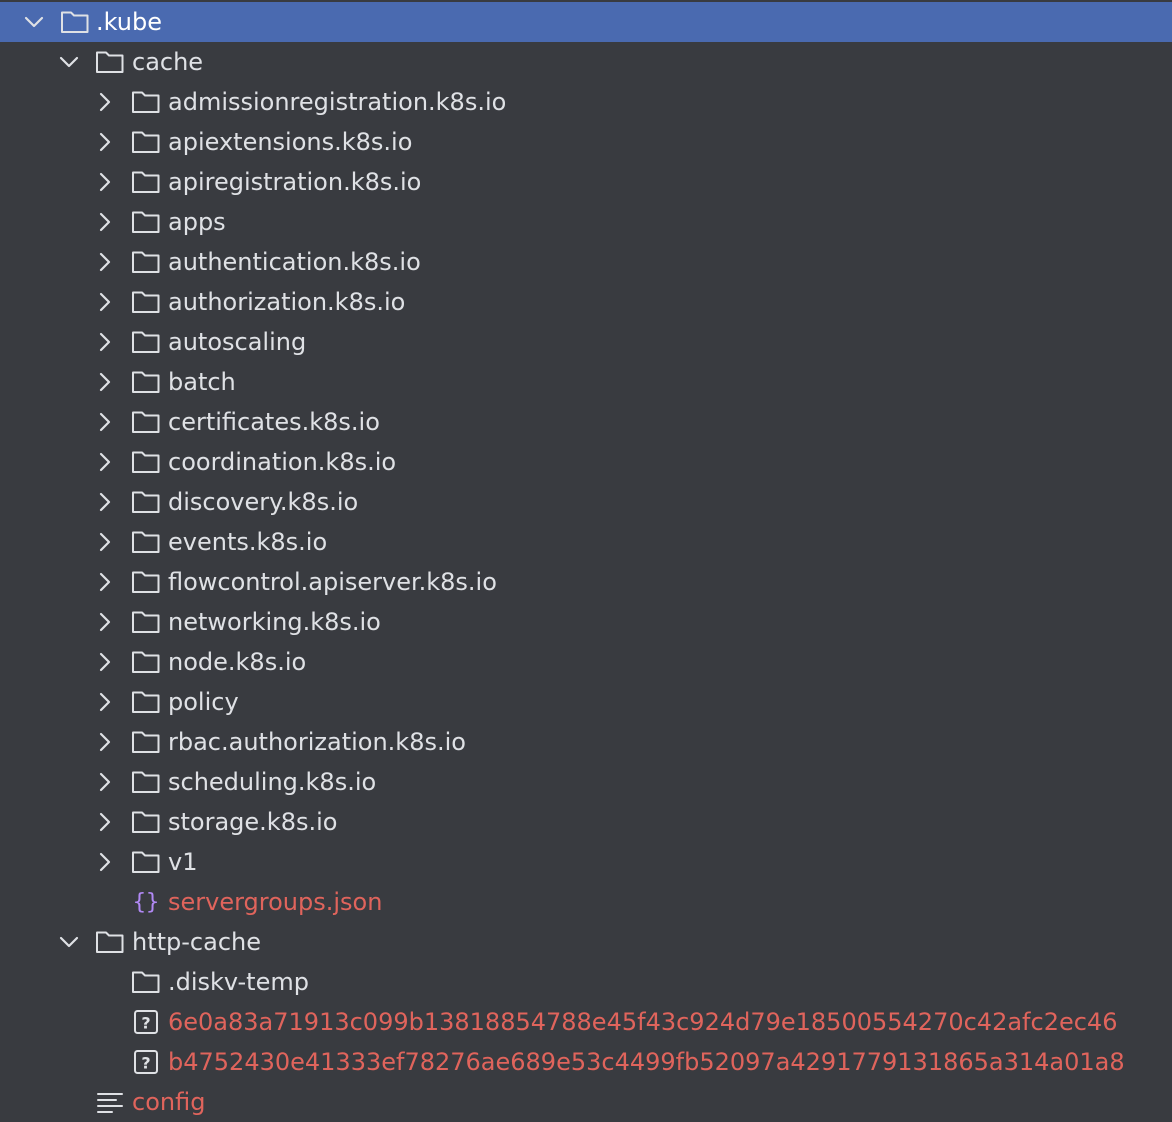 This screenshot has height=1122, width=1172. Describe the element at coordinates (586, 462) in the screenshot. I see `tree-row-folder: coordination.k8s.io` at that location.